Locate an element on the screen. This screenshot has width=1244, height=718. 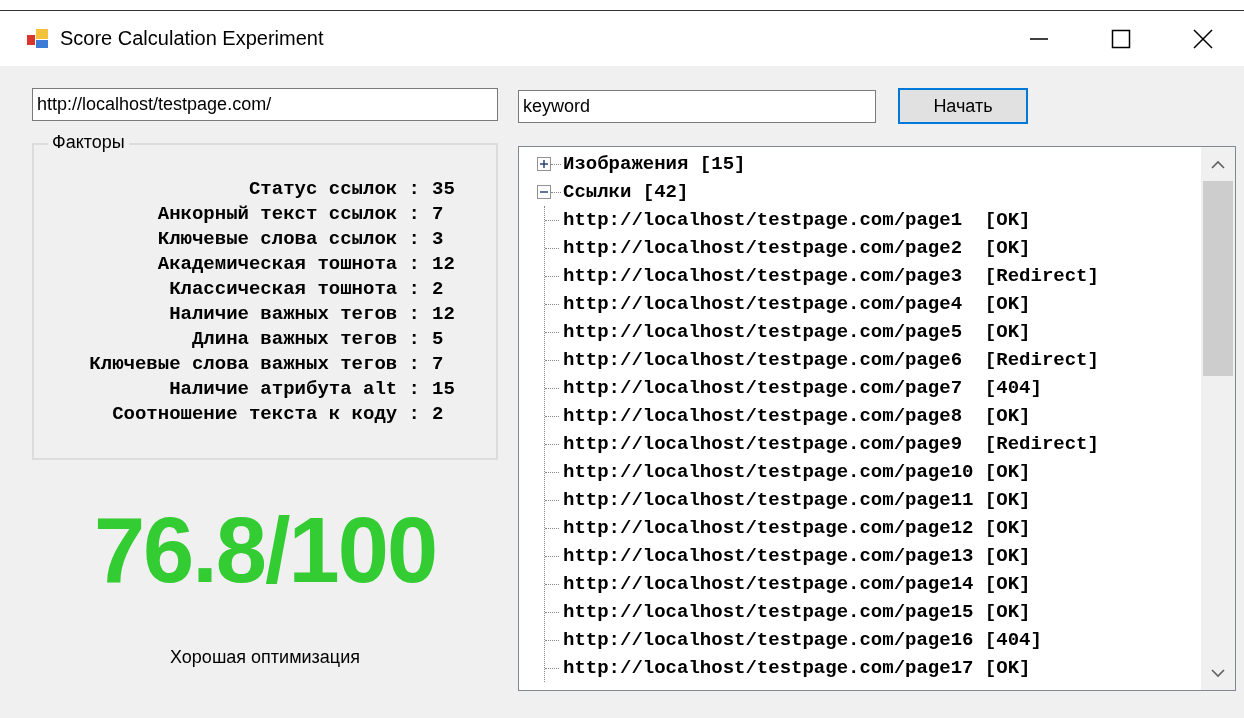
window-title: Score Calculation Experiment is located at coordinates (192, 38).